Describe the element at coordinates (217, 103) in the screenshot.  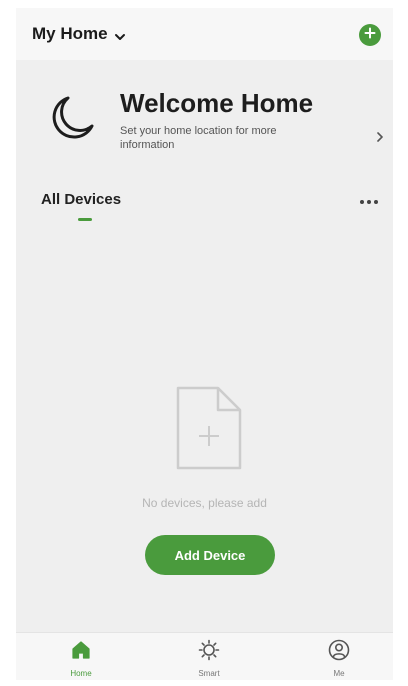
I see `welcome-title: Welcome Home` at that location.